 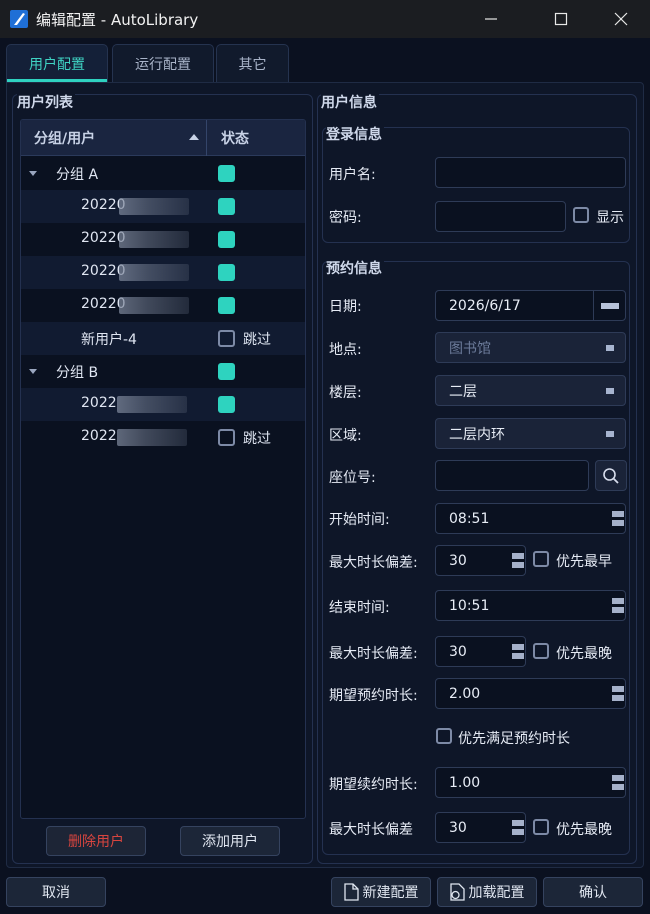 What do you see at coordinates (593, 892) in the screenshot?
I see `confirm-button: 确认` at bounding box center [593, 892].